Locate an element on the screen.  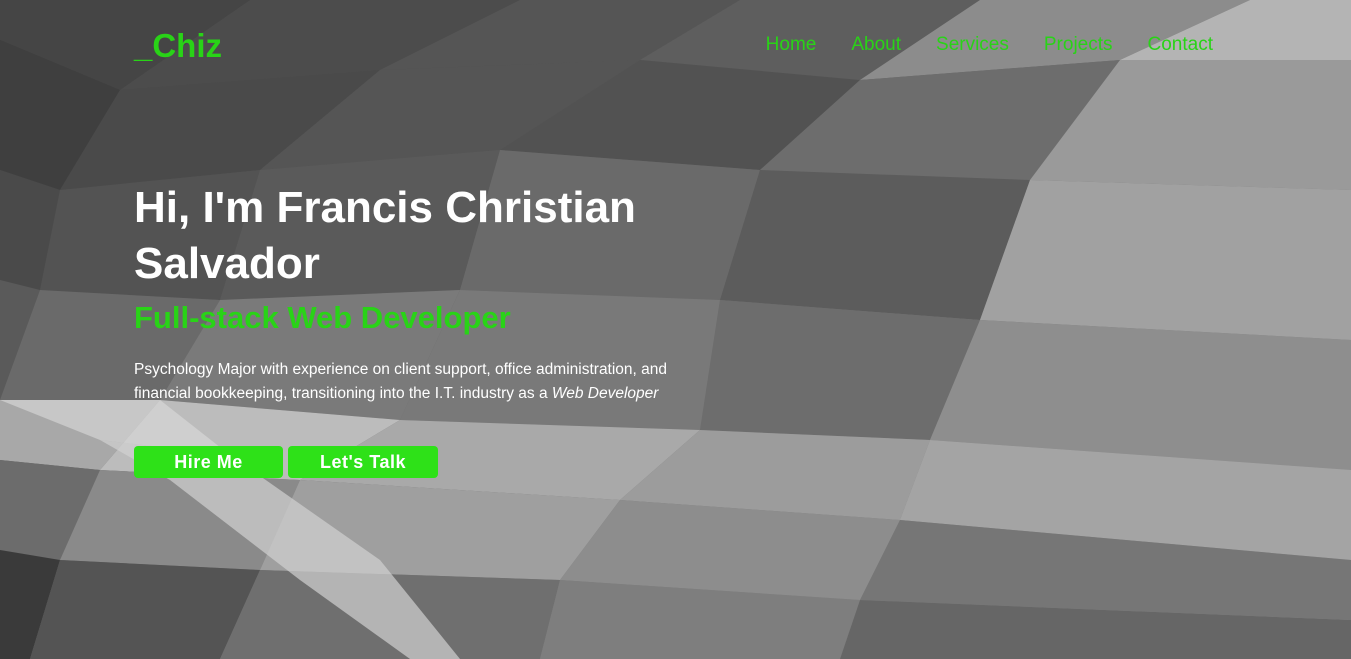
hero-description-emphasis: Web Developer is located at coordinates (605, 393).